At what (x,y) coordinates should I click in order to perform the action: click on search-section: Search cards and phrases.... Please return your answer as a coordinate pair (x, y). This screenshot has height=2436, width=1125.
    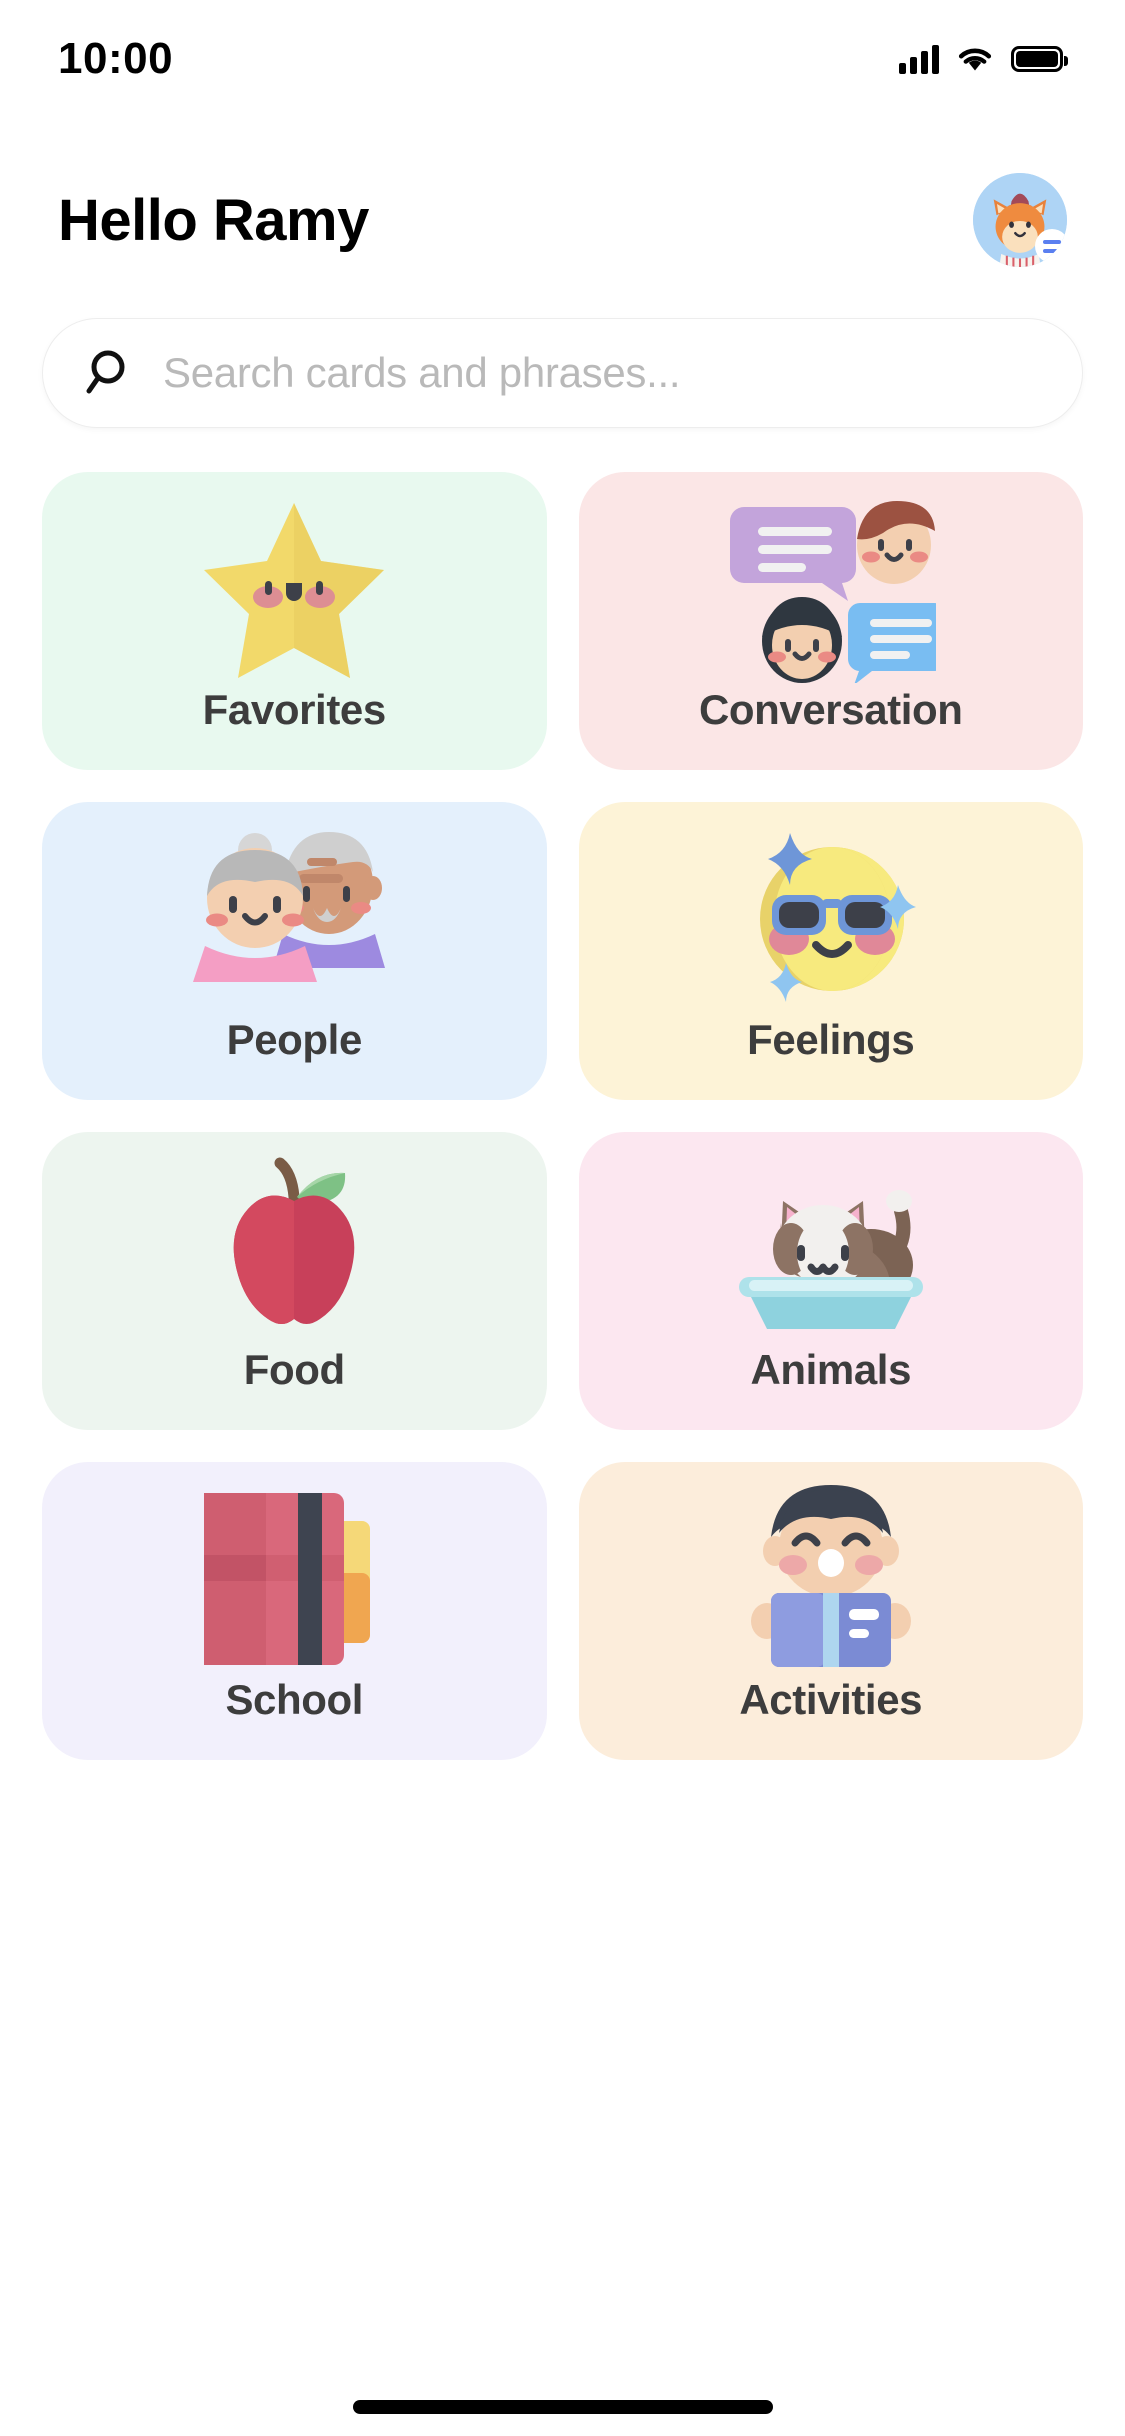
    Looking at the image, I should click on (562, 373).